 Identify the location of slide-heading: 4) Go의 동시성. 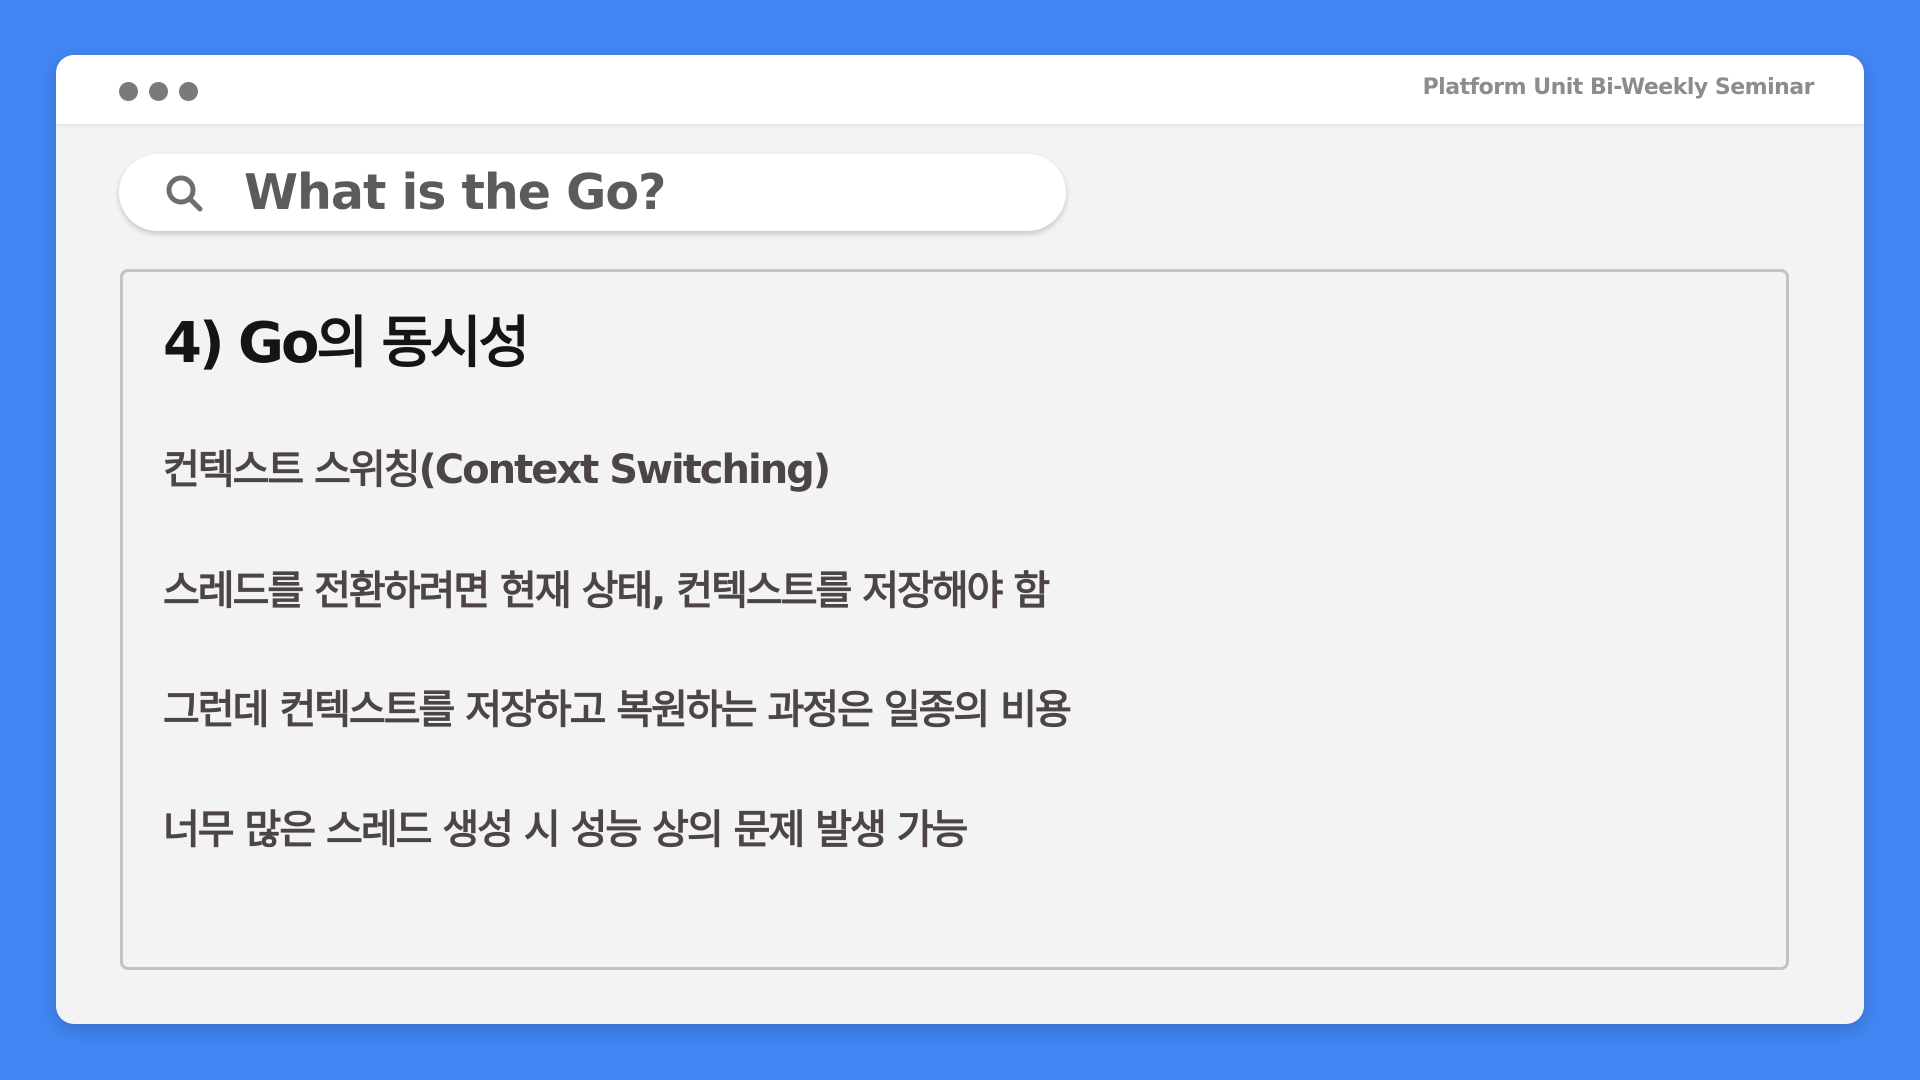
(346, 343).